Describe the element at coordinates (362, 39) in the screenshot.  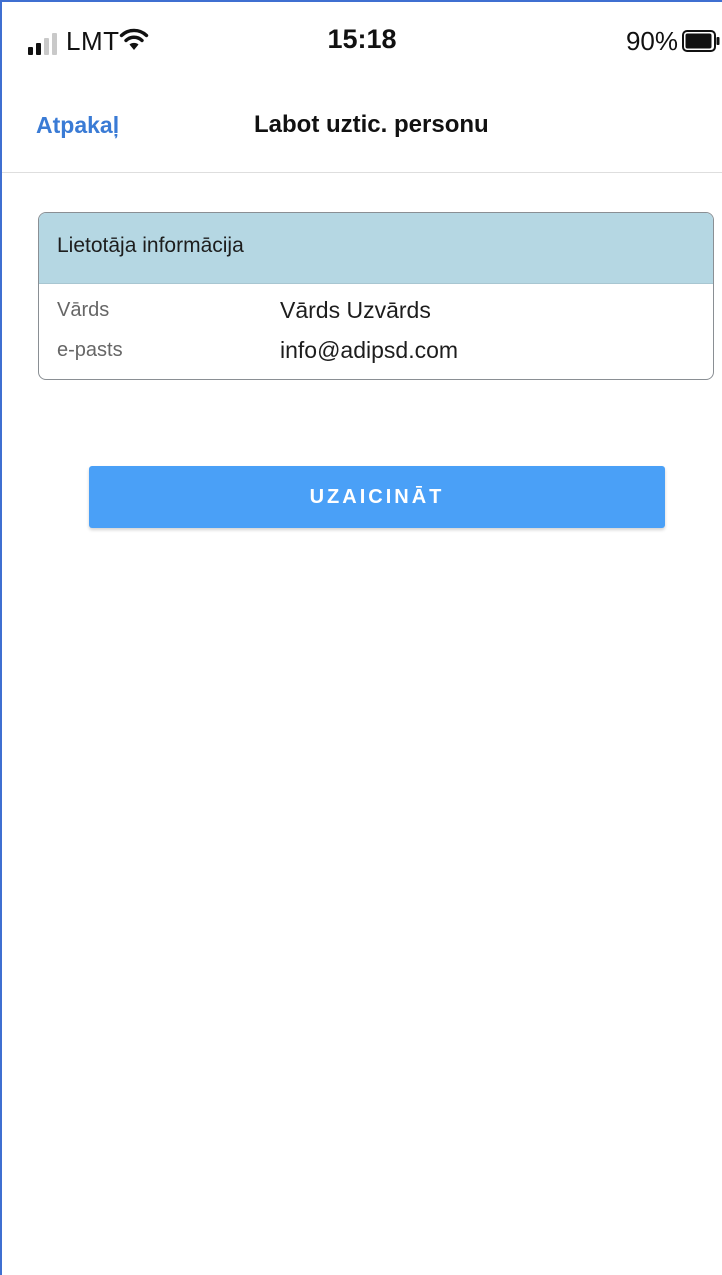
I see `status-clock: 15:18` at that location.